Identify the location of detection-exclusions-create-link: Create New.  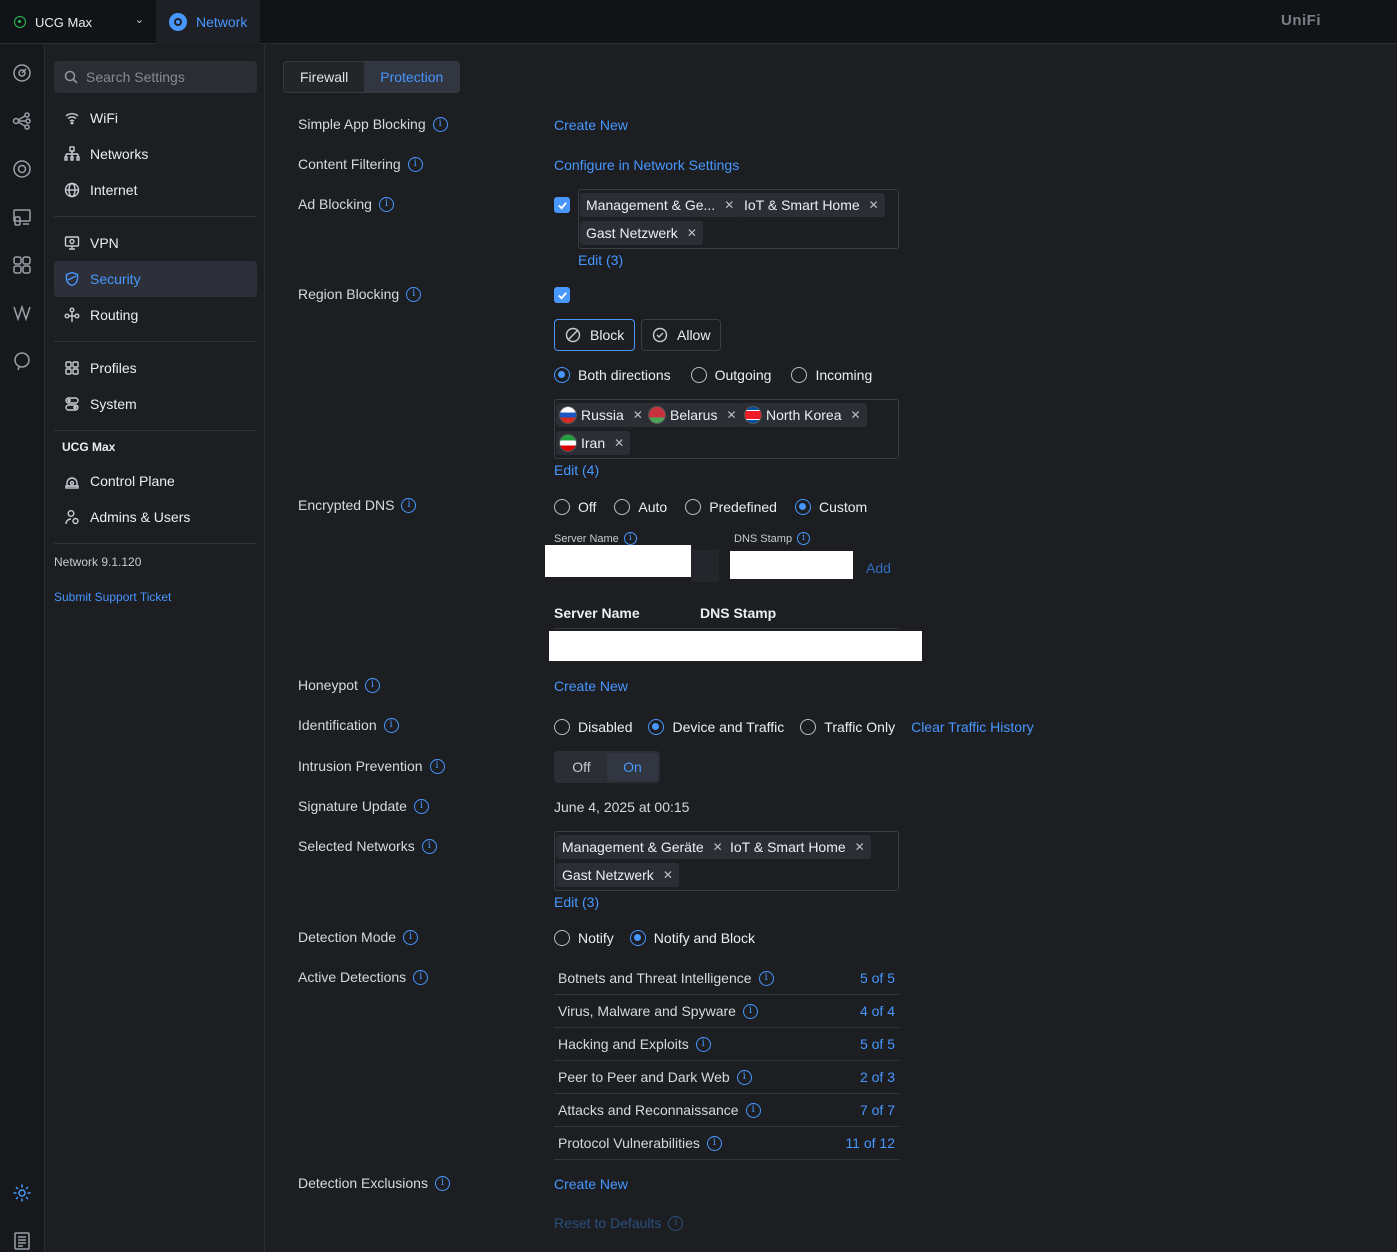
(591, 1184).